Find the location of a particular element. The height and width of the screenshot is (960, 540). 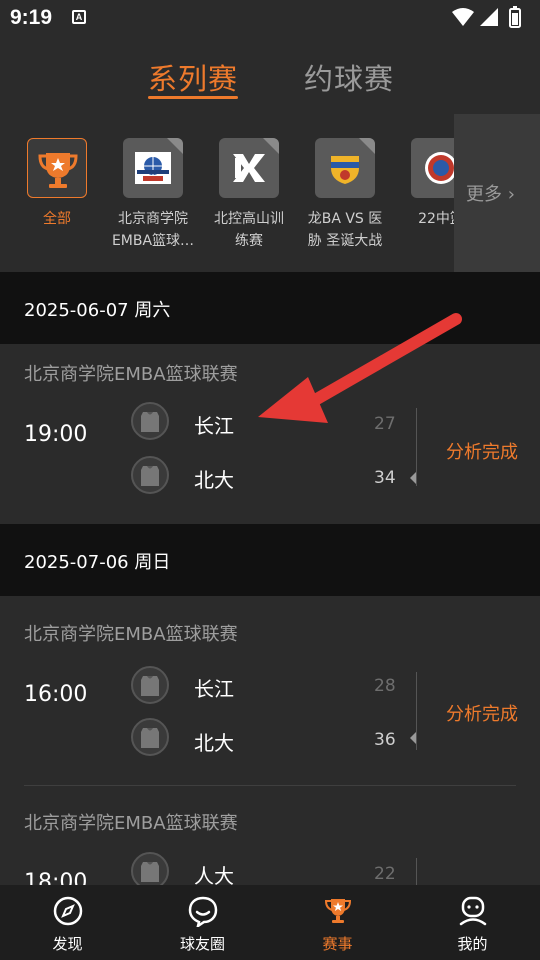

nav-label: 我的 is located at coordinates (472, 944).